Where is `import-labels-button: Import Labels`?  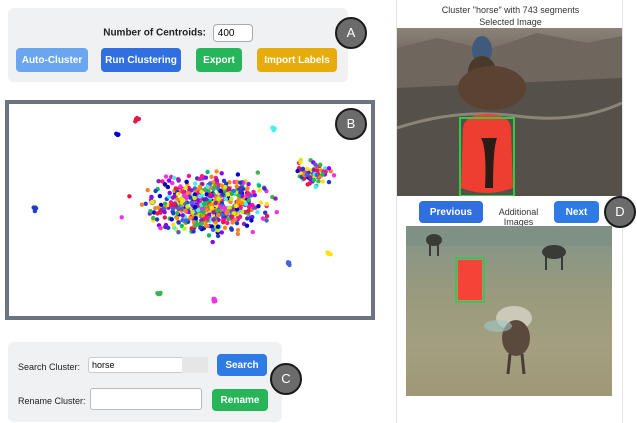
import-labels-button: Import Labels is located at coordinates (297, 60).